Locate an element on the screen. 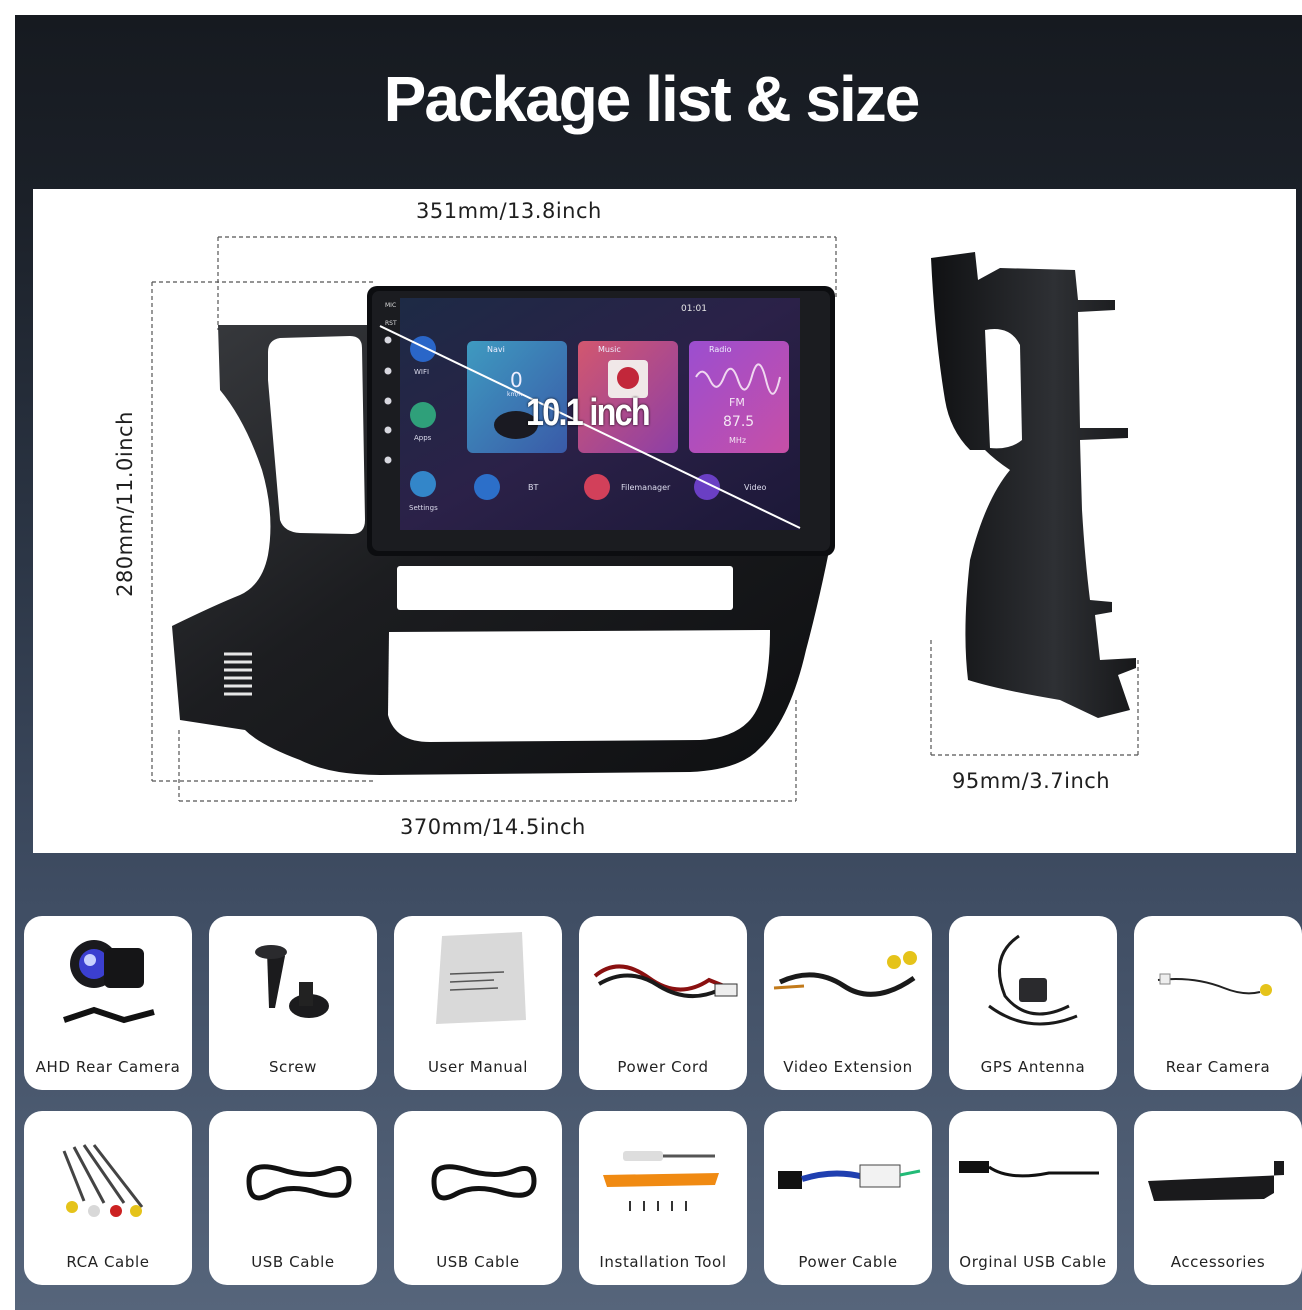 The width and height of the screenshot is (1302, 1310). power-cord-icon is located at coordinates (665, 981).